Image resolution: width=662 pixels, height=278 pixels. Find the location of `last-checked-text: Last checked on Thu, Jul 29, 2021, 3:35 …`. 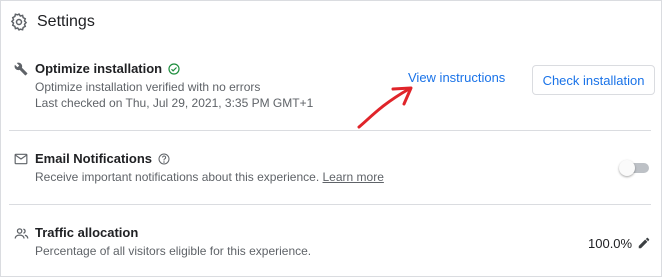

last-checked-text: Last checked on Thu, Jul 29, 2021, 3:35 … is located at coordinates (174, 103).